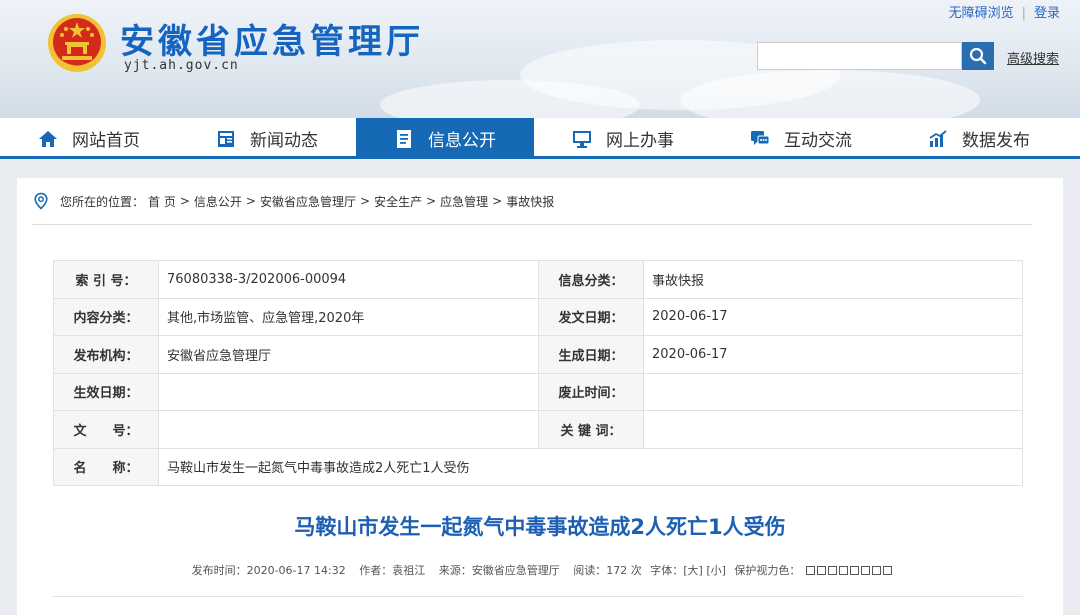  Describe the element at coordinates (530, 201) in the screenshot. I see `breadcrumb-item-accident-report: 事故快报` at that location.